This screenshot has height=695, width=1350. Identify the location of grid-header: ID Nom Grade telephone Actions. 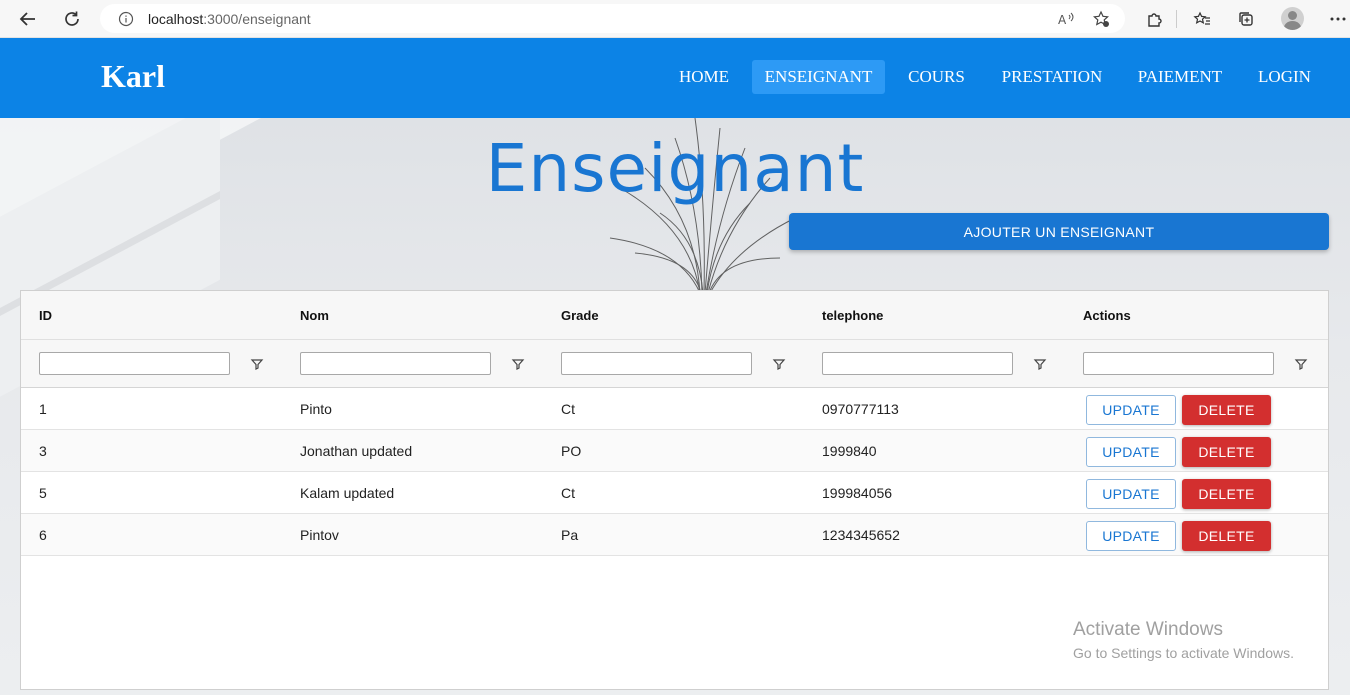
(674, 339).